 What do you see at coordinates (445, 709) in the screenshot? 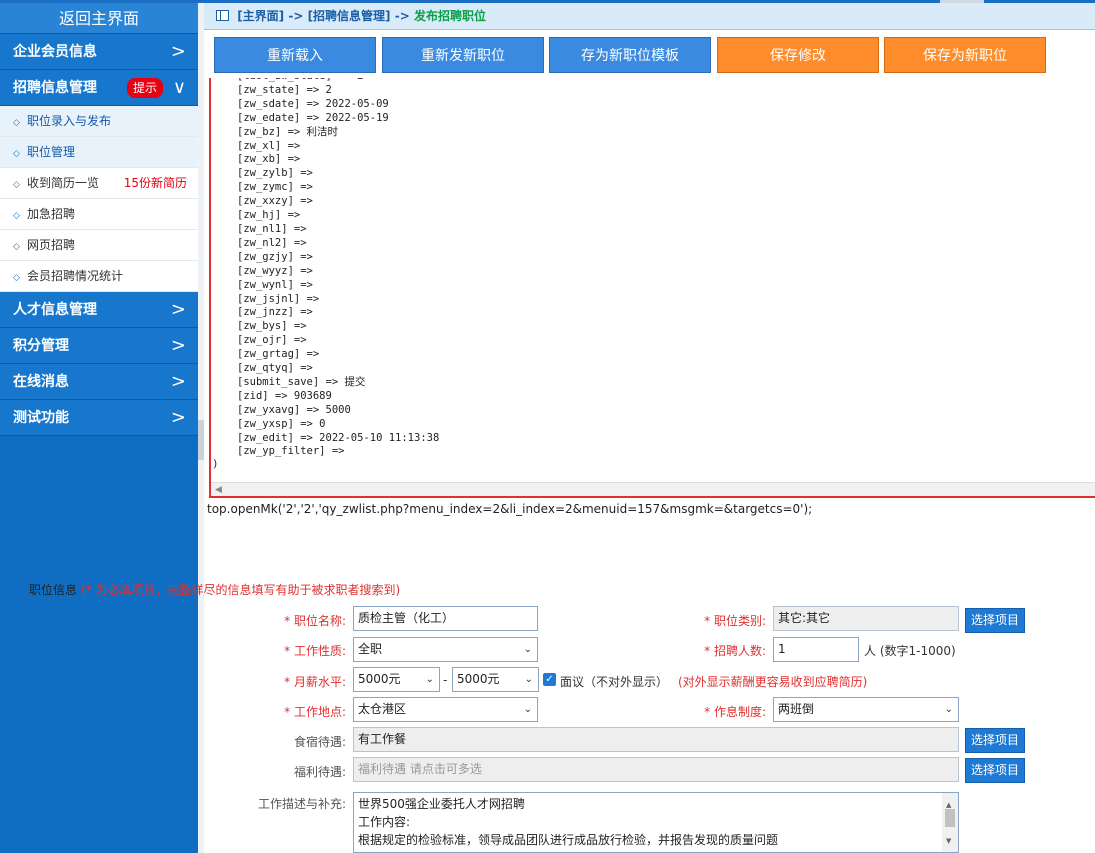
I see `location-select: 太仓港区 ⌄` at bounding box center [445, 709].